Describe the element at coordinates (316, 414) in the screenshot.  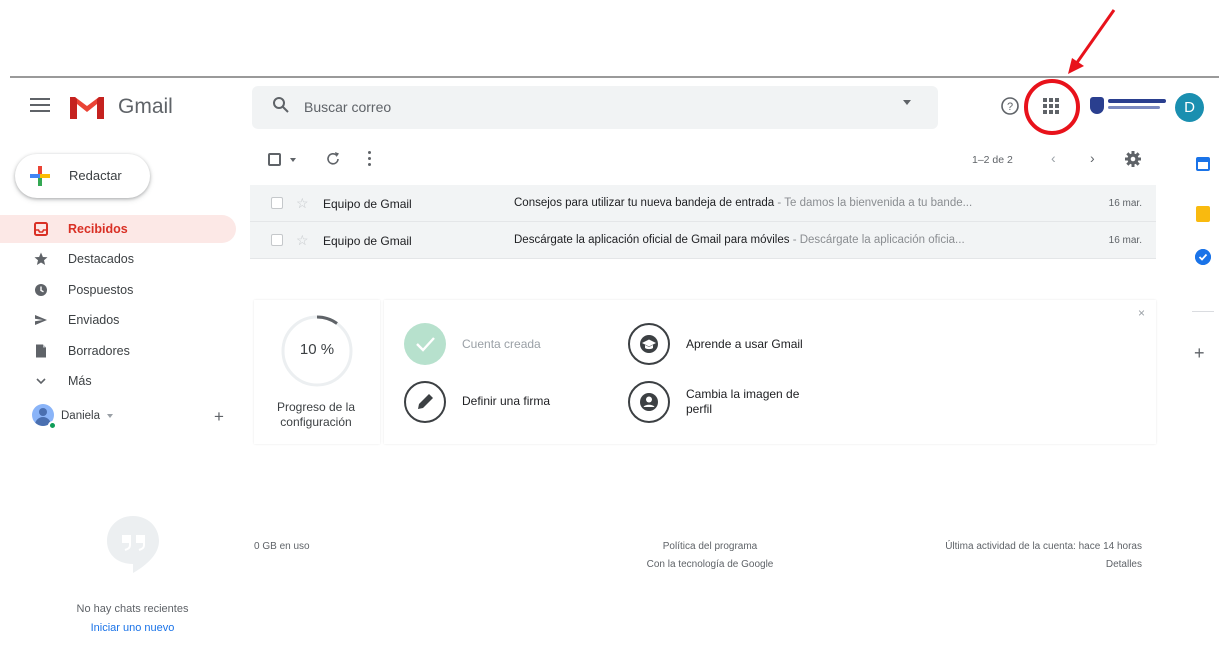
I see `setup-progress-label: Progreso de la configuración` at that location.